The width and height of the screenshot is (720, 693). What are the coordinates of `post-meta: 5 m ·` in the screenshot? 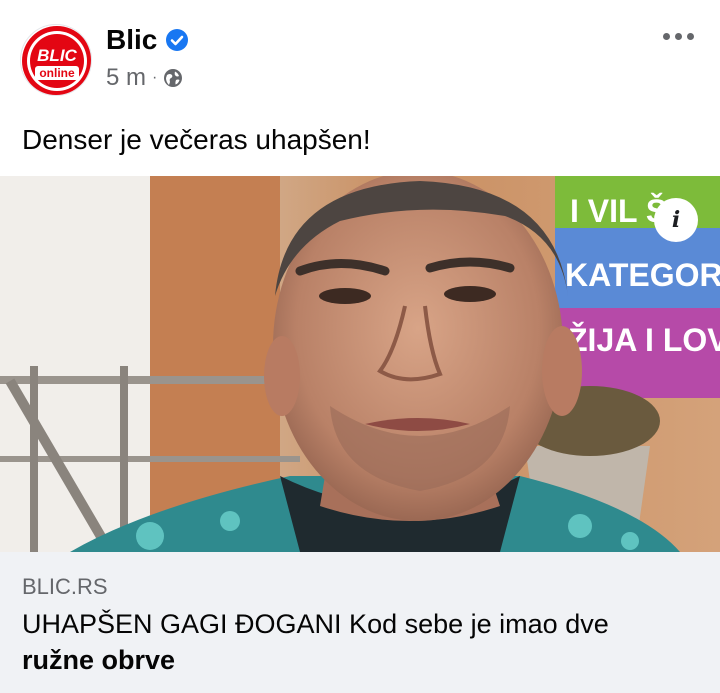 It's located at (144, 78).